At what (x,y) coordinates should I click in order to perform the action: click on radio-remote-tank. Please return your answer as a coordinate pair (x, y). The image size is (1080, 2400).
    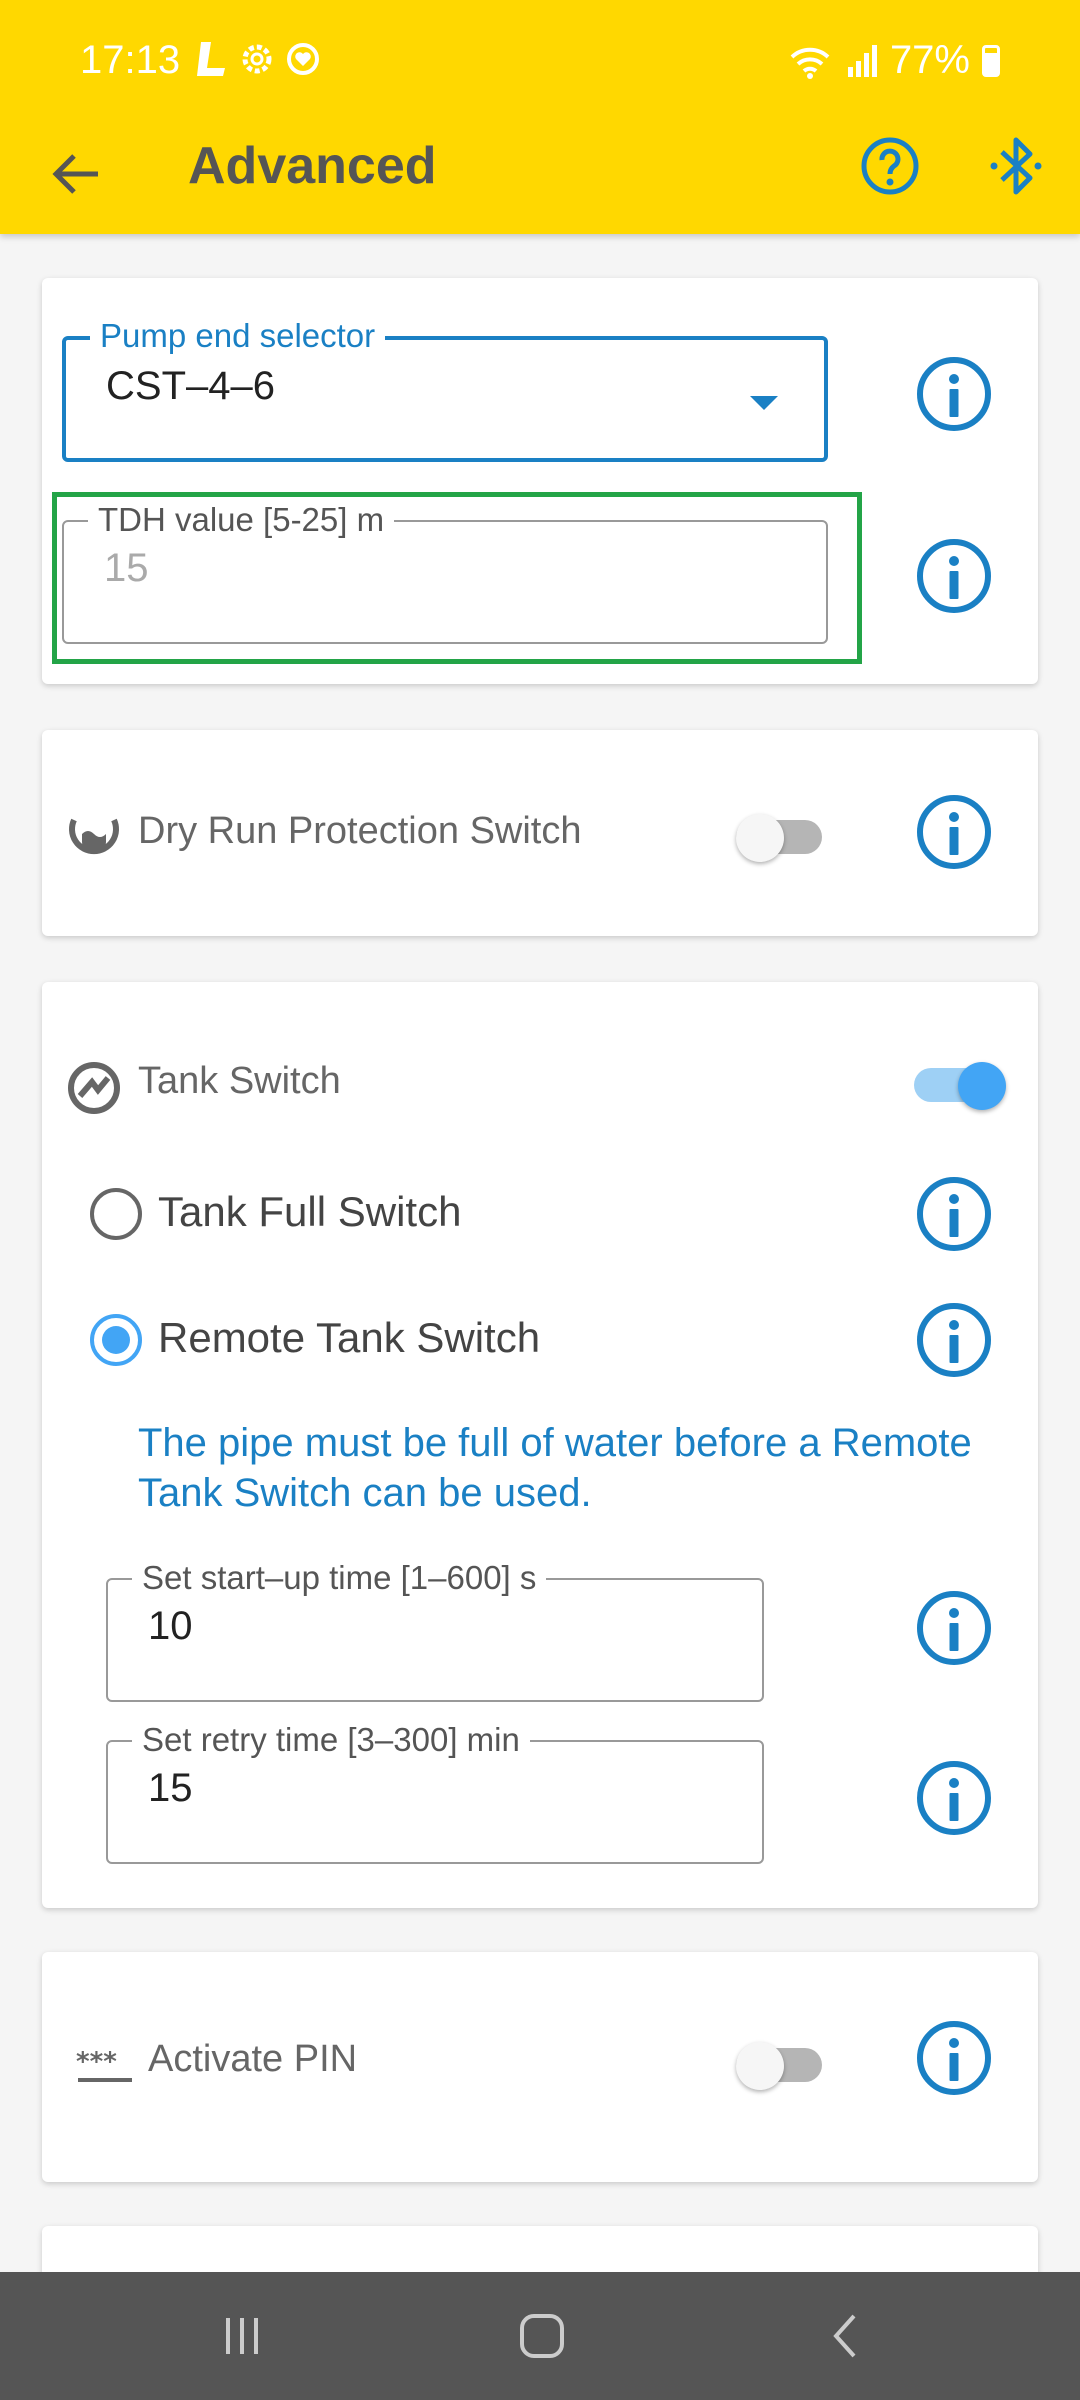
    Looking at the image, I should click on (116, 1340).